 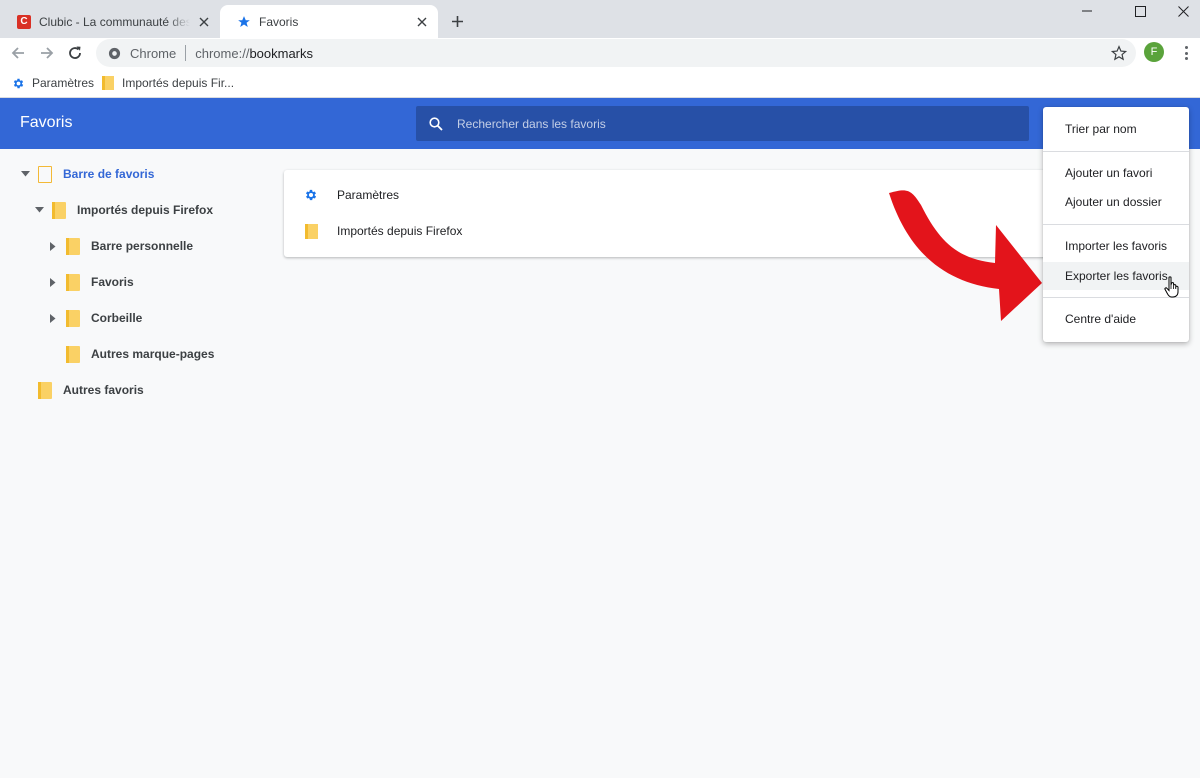 I want to click on bookmarks-header: Favoris, so click(x=600, y=123).